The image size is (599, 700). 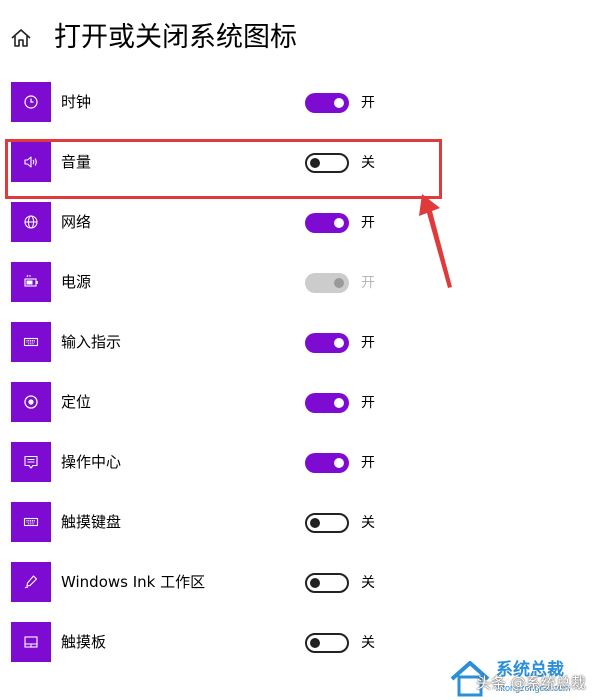 What do you see at coordinates (299, 592) in the screenshot?
I see `list-item-windows-ink: Windows Ink 工作区 关` at bounding box center [299, 592].